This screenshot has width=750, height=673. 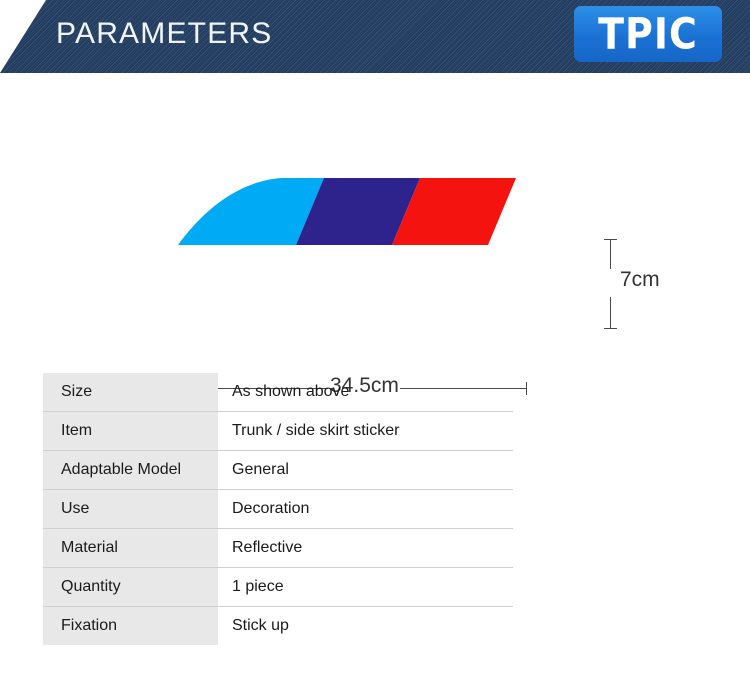 I want to click on width-cap-right, so click(x=526, y=388).